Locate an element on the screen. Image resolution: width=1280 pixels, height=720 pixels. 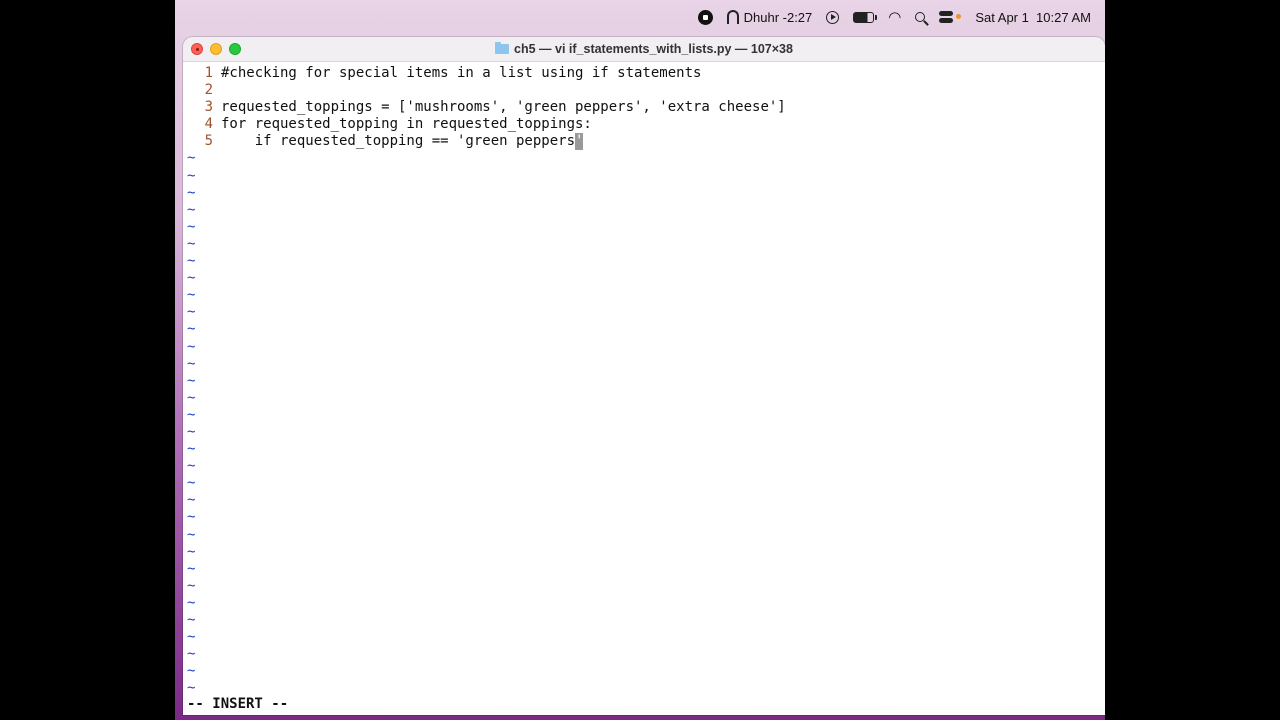
line-number: 2 is located at coordinates (208, 90).